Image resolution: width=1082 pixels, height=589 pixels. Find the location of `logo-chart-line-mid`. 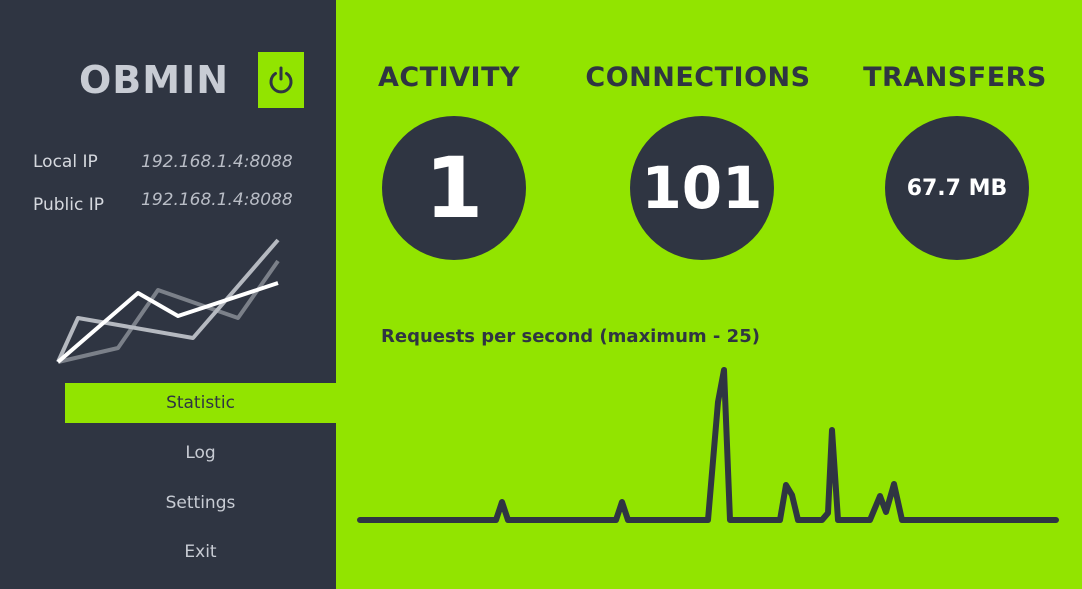

logo-chart-line-mid is located at coordinates (168, 300).